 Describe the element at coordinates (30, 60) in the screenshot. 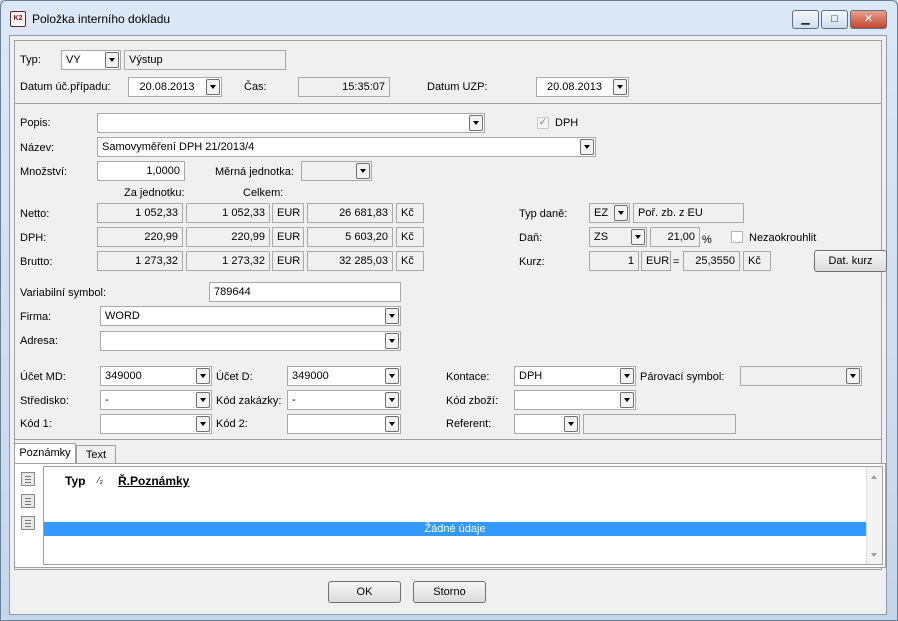

I see `typ-label: Typ:` at that location.